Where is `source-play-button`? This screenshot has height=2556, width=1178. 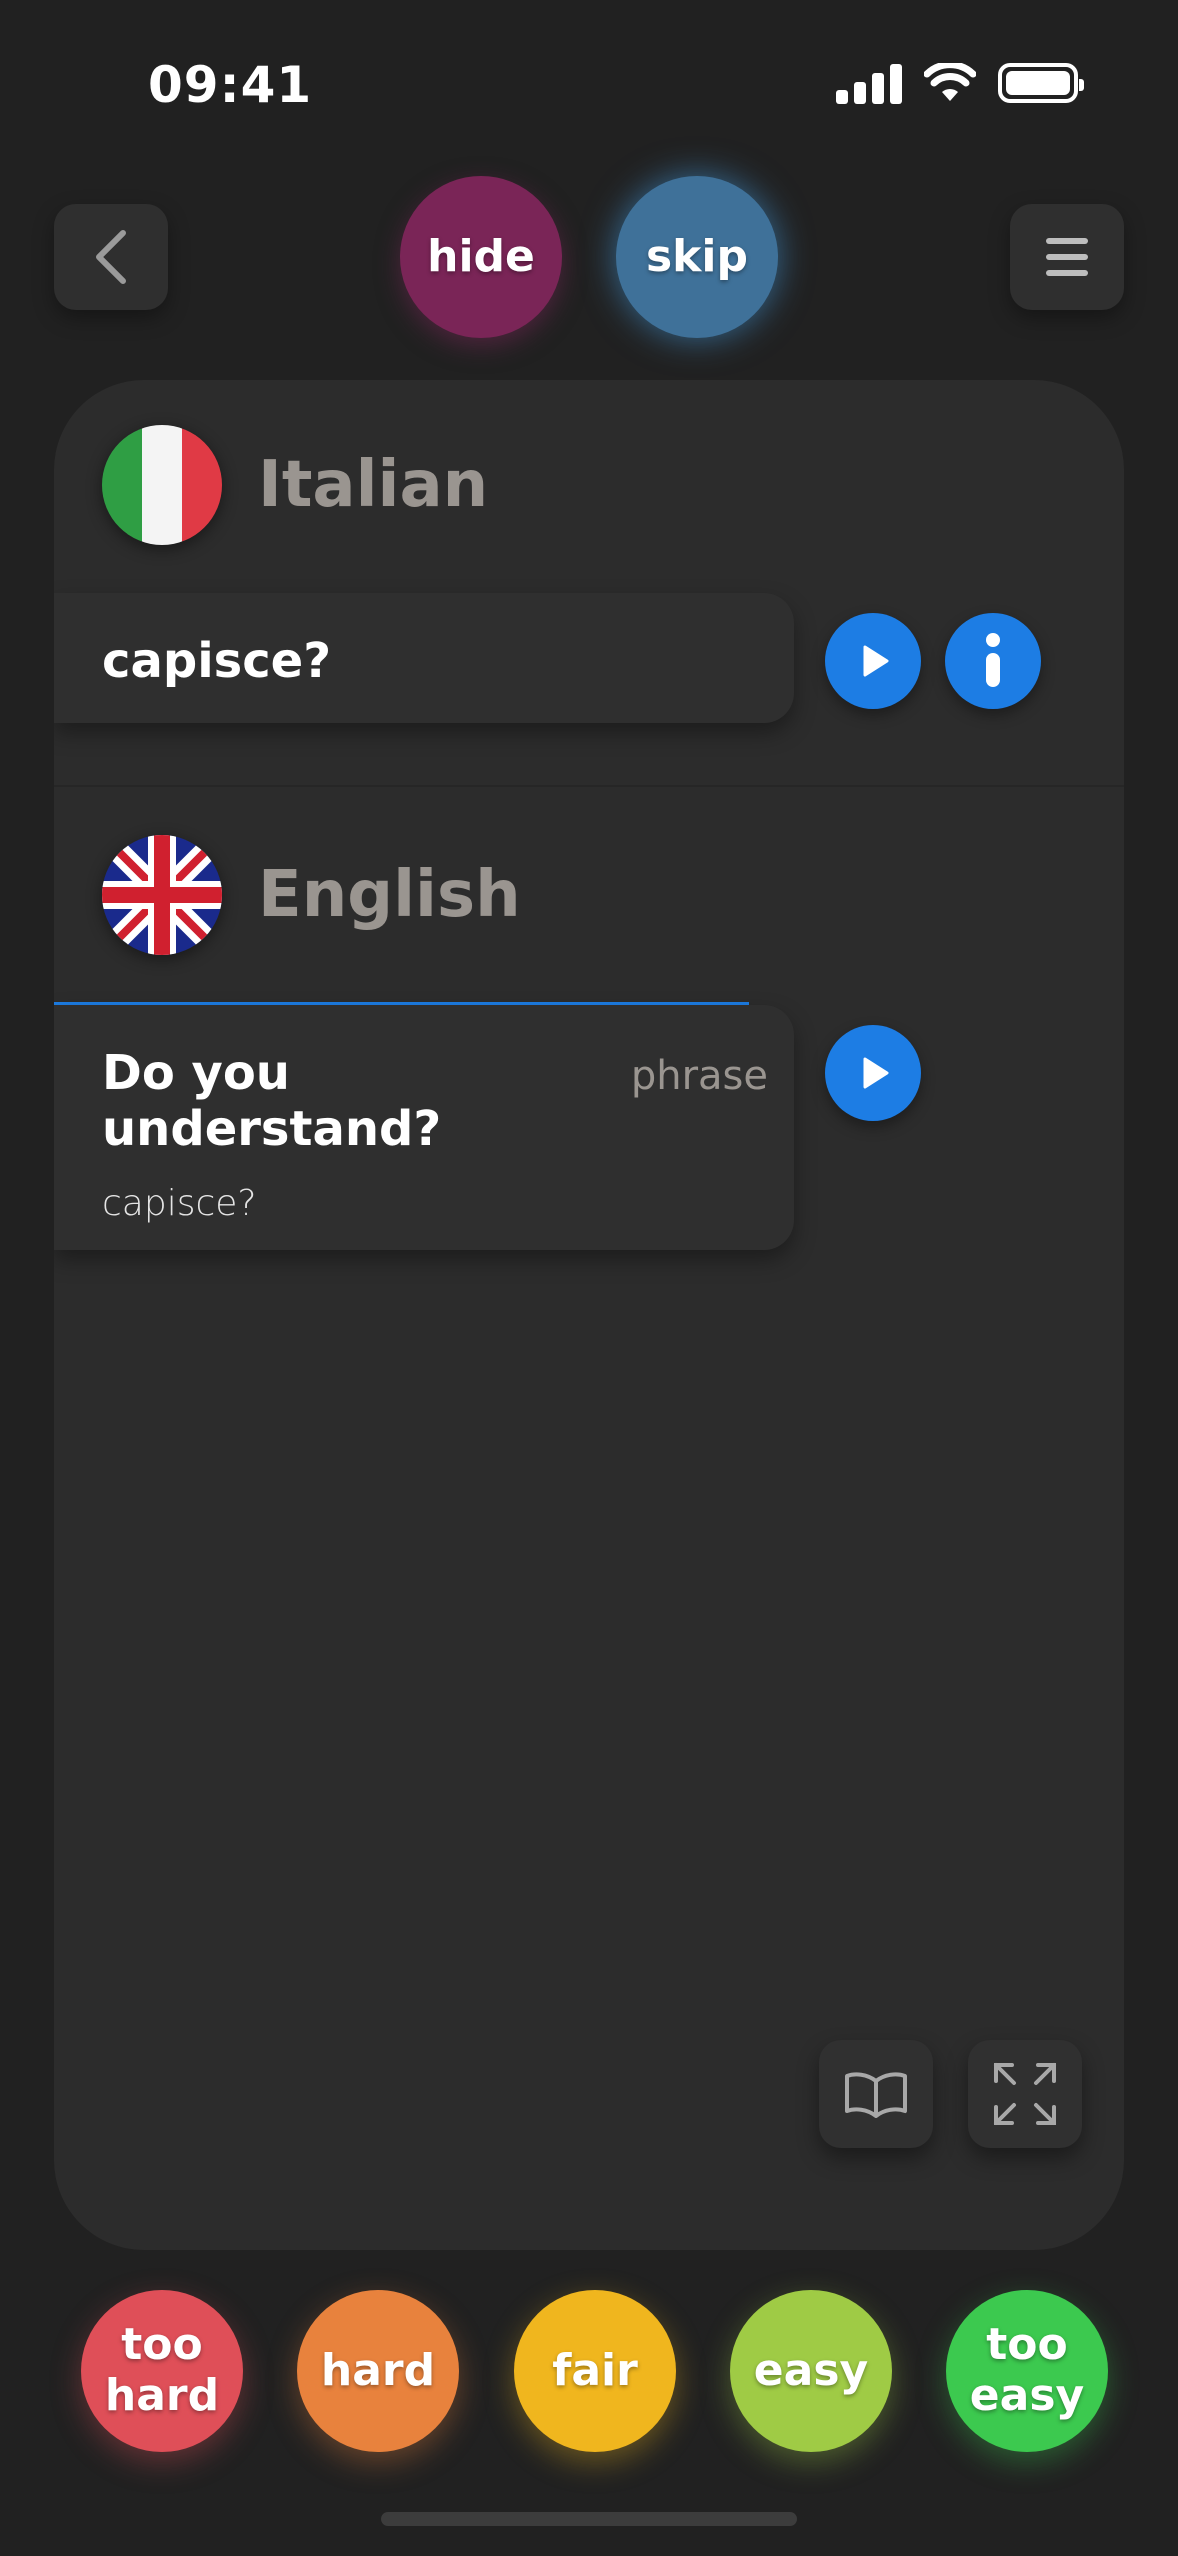 source-play-button is located at coordinates (873, 661).